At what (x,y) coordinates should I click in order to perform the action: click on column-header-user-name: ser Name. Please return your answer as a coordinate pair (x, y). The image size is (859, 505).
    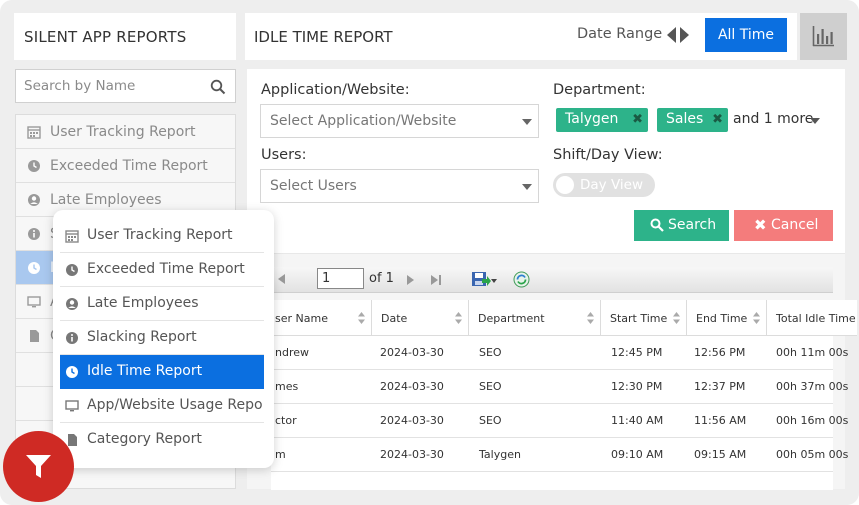
    Looking at the image, I should click on (321, 318).